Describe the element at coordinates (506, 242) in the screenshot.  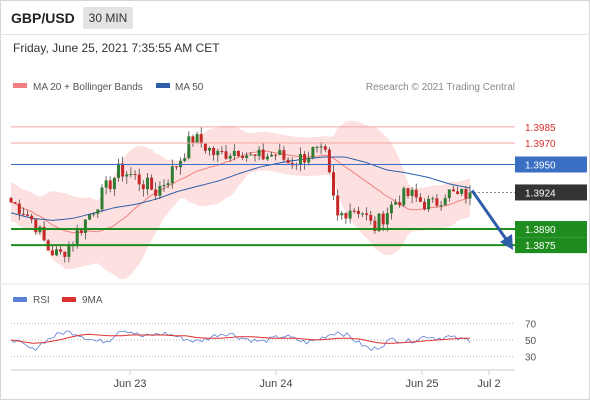
I see `forecast-arrow-head` at that location.